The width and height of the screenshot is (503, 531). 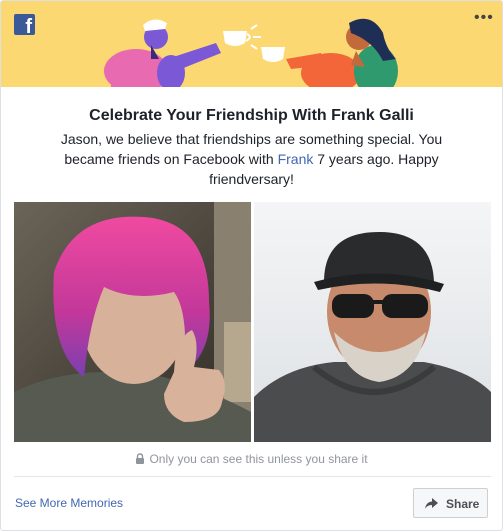 I want to click on share-button: Share, so click(x=450, y=503).